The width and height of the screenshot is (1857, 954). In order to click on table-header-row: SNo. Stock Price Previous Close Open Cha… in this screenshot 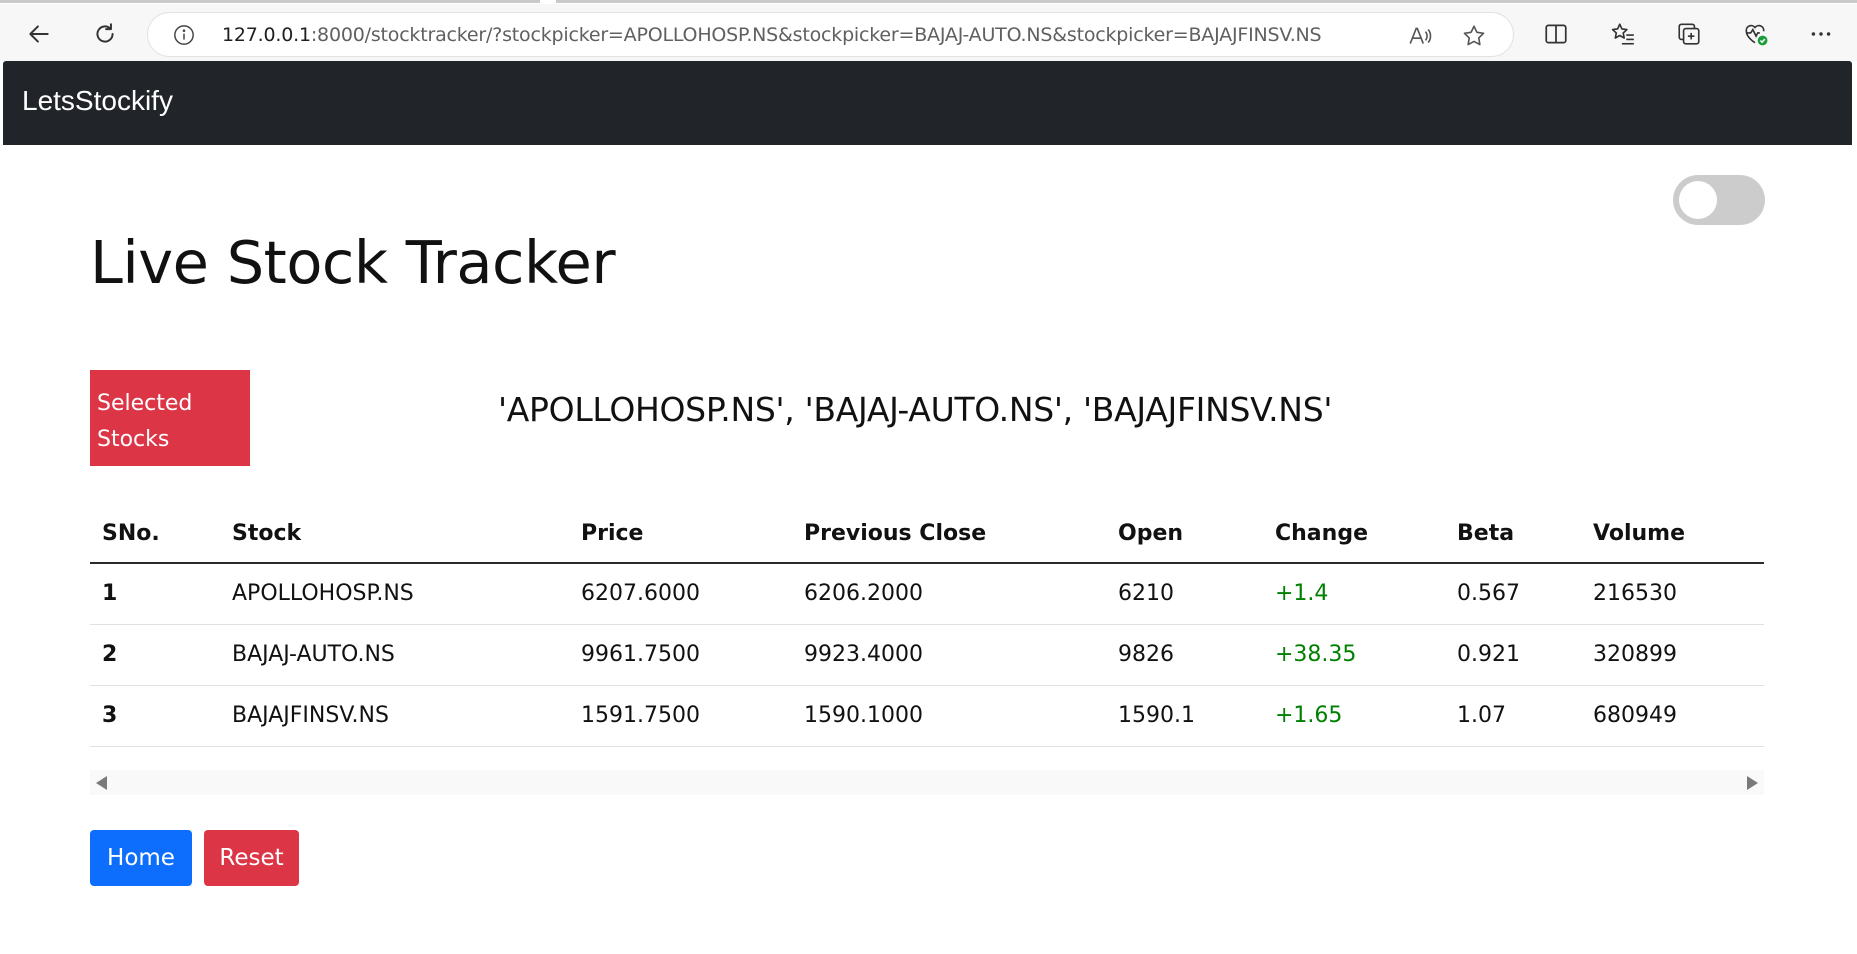, I will do `click(927, 534)`.